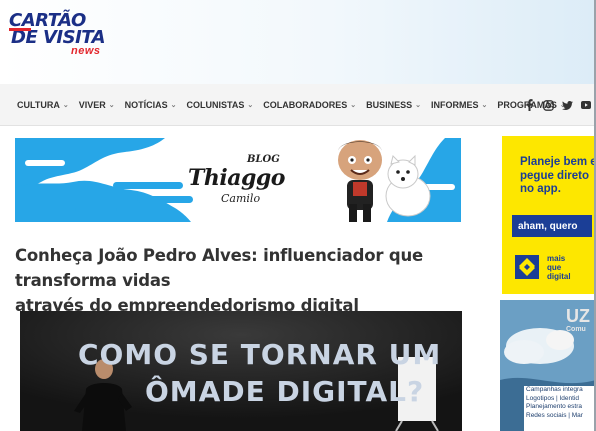 This screenshot has height=431, width=596. I want to click on ad-bb-tagline: mais que digital, so click(559, 267).